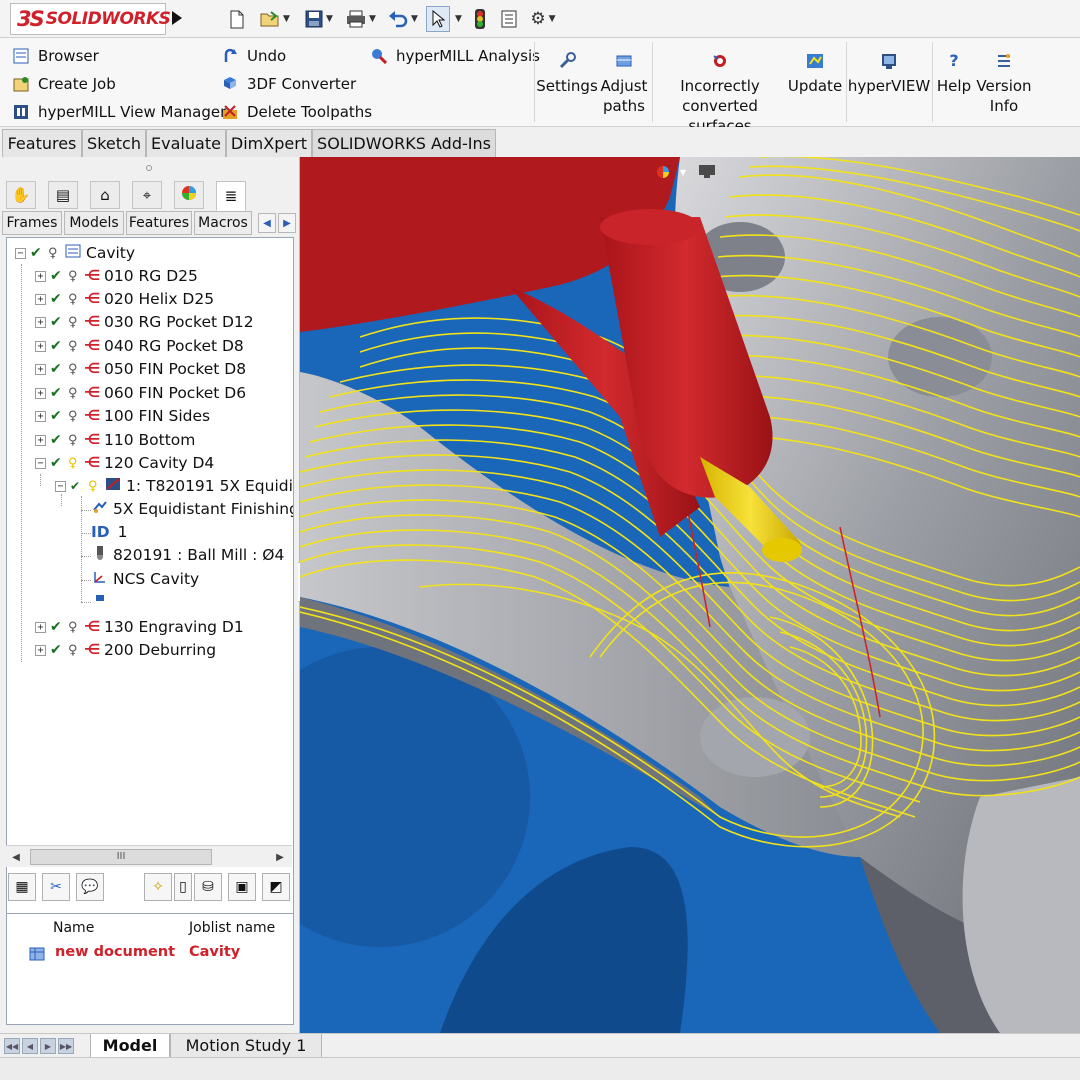 Image resolution: width=1080 pixels, height=1080 pixels. Describe the element at coordinates (124, 299) in the screenshot. I see `tree-job: + ✔ ♀ ⋲ 020 Helix D25` at that location.